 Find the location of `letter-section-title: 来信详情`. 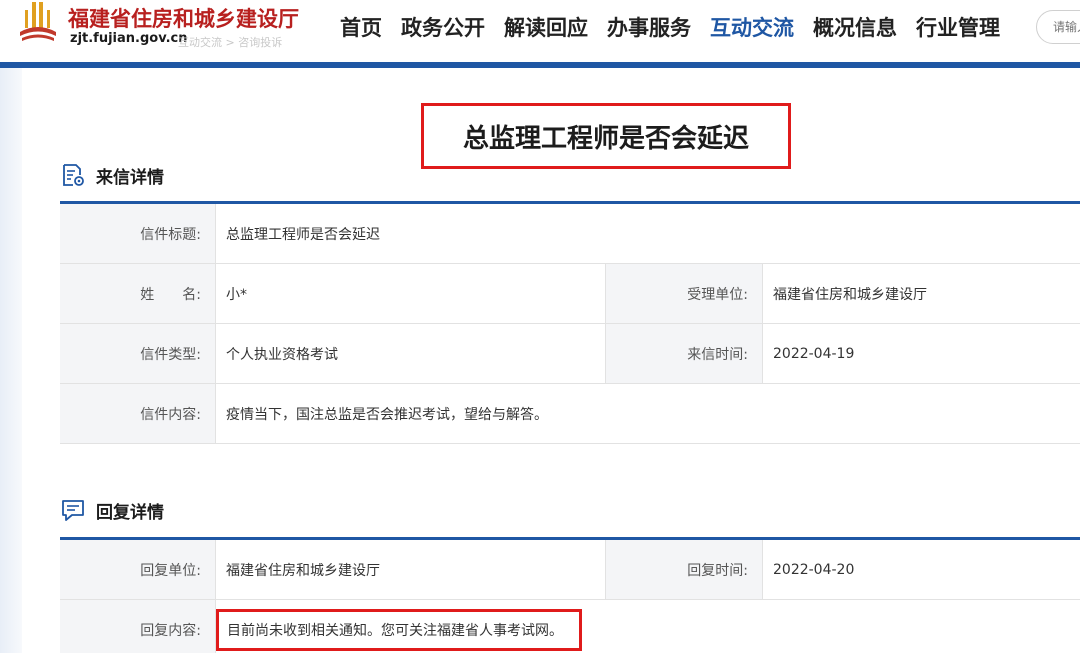

letter-section-title: 来信详情 is located at coordinates (130, 177).